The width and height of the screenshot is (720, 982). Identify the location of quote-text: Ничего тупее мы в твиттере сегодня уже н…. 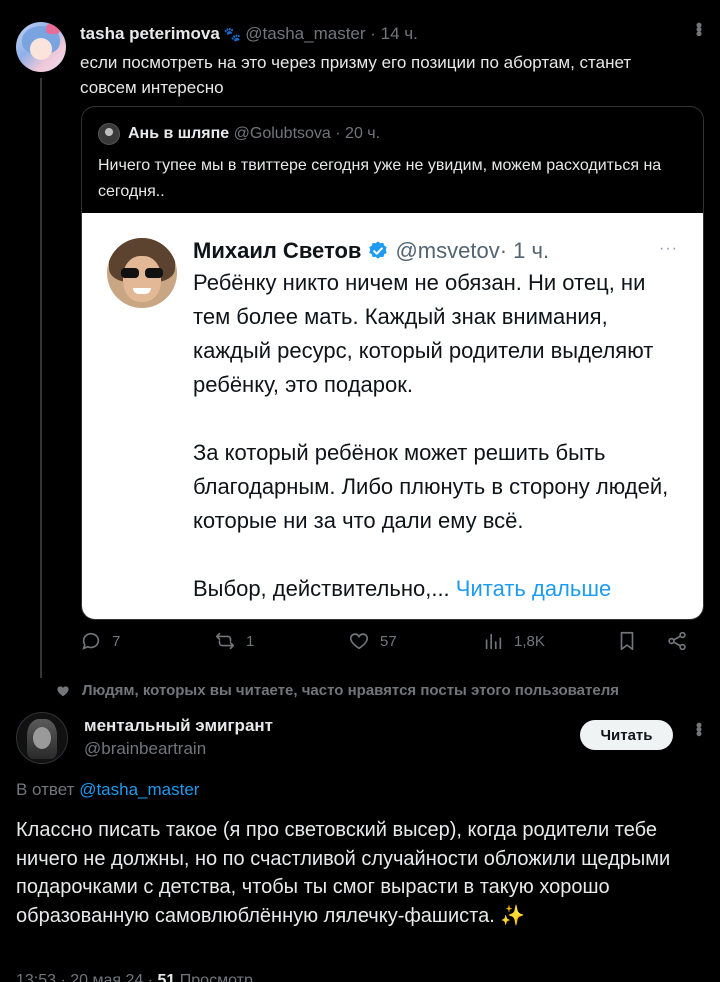
(380, 178).